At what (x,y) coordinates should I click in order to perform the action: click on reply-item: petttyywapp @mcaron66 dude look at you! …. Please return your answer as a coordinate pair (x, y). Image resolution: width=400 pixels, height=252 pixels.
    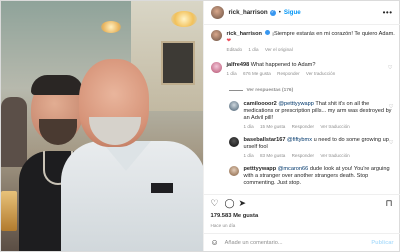
    Looking at the image, I should click on (312, 176).